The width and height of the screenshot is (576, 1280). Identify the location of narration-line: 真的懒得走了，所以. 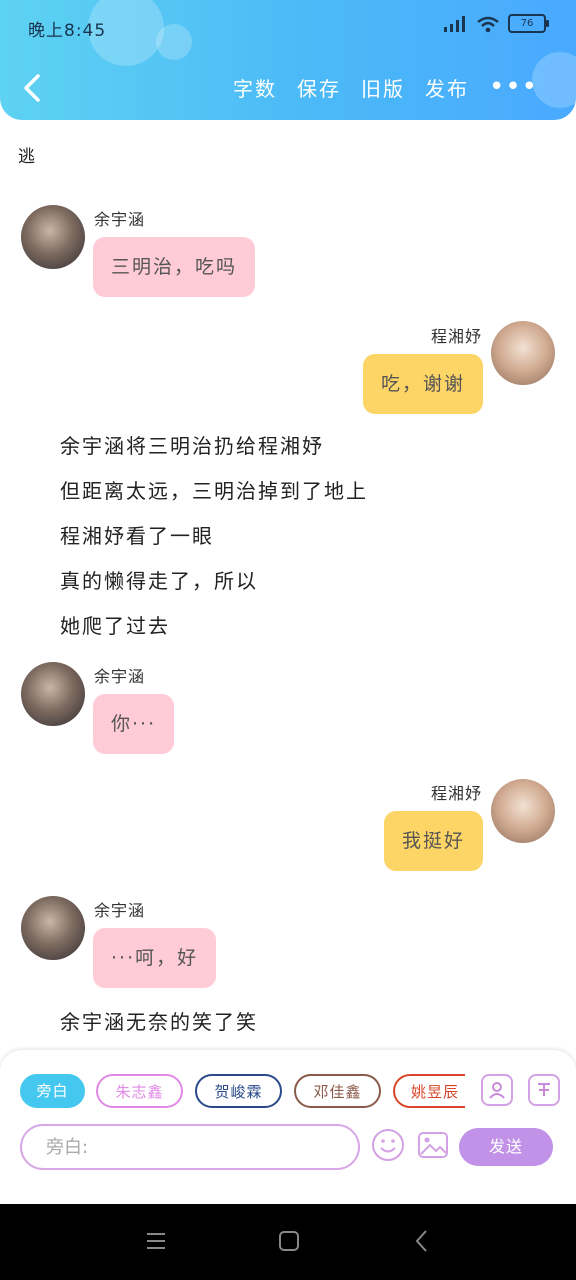
(159, 581).